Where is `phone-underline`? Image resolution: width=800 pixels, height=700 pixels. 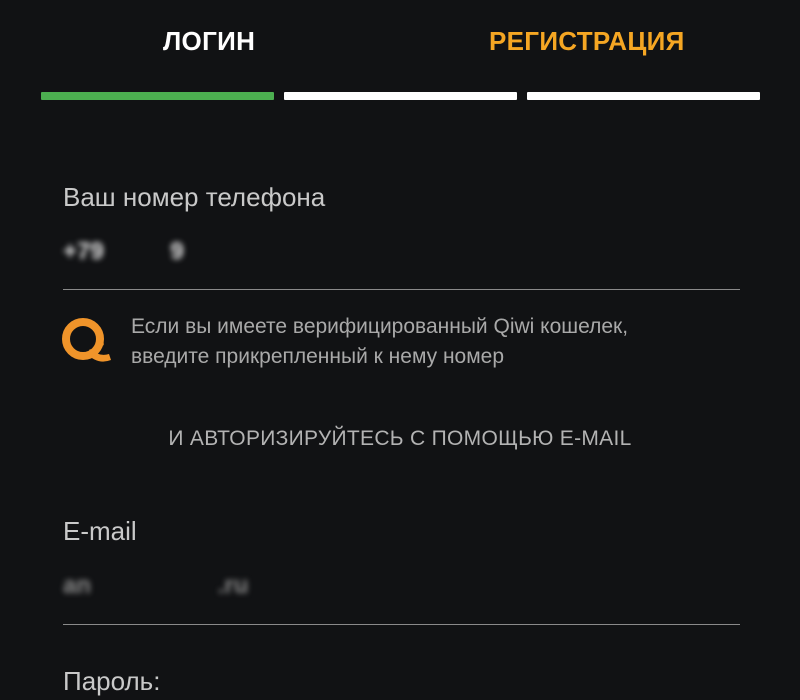 phone-underline is located at coordinates (401, 289).